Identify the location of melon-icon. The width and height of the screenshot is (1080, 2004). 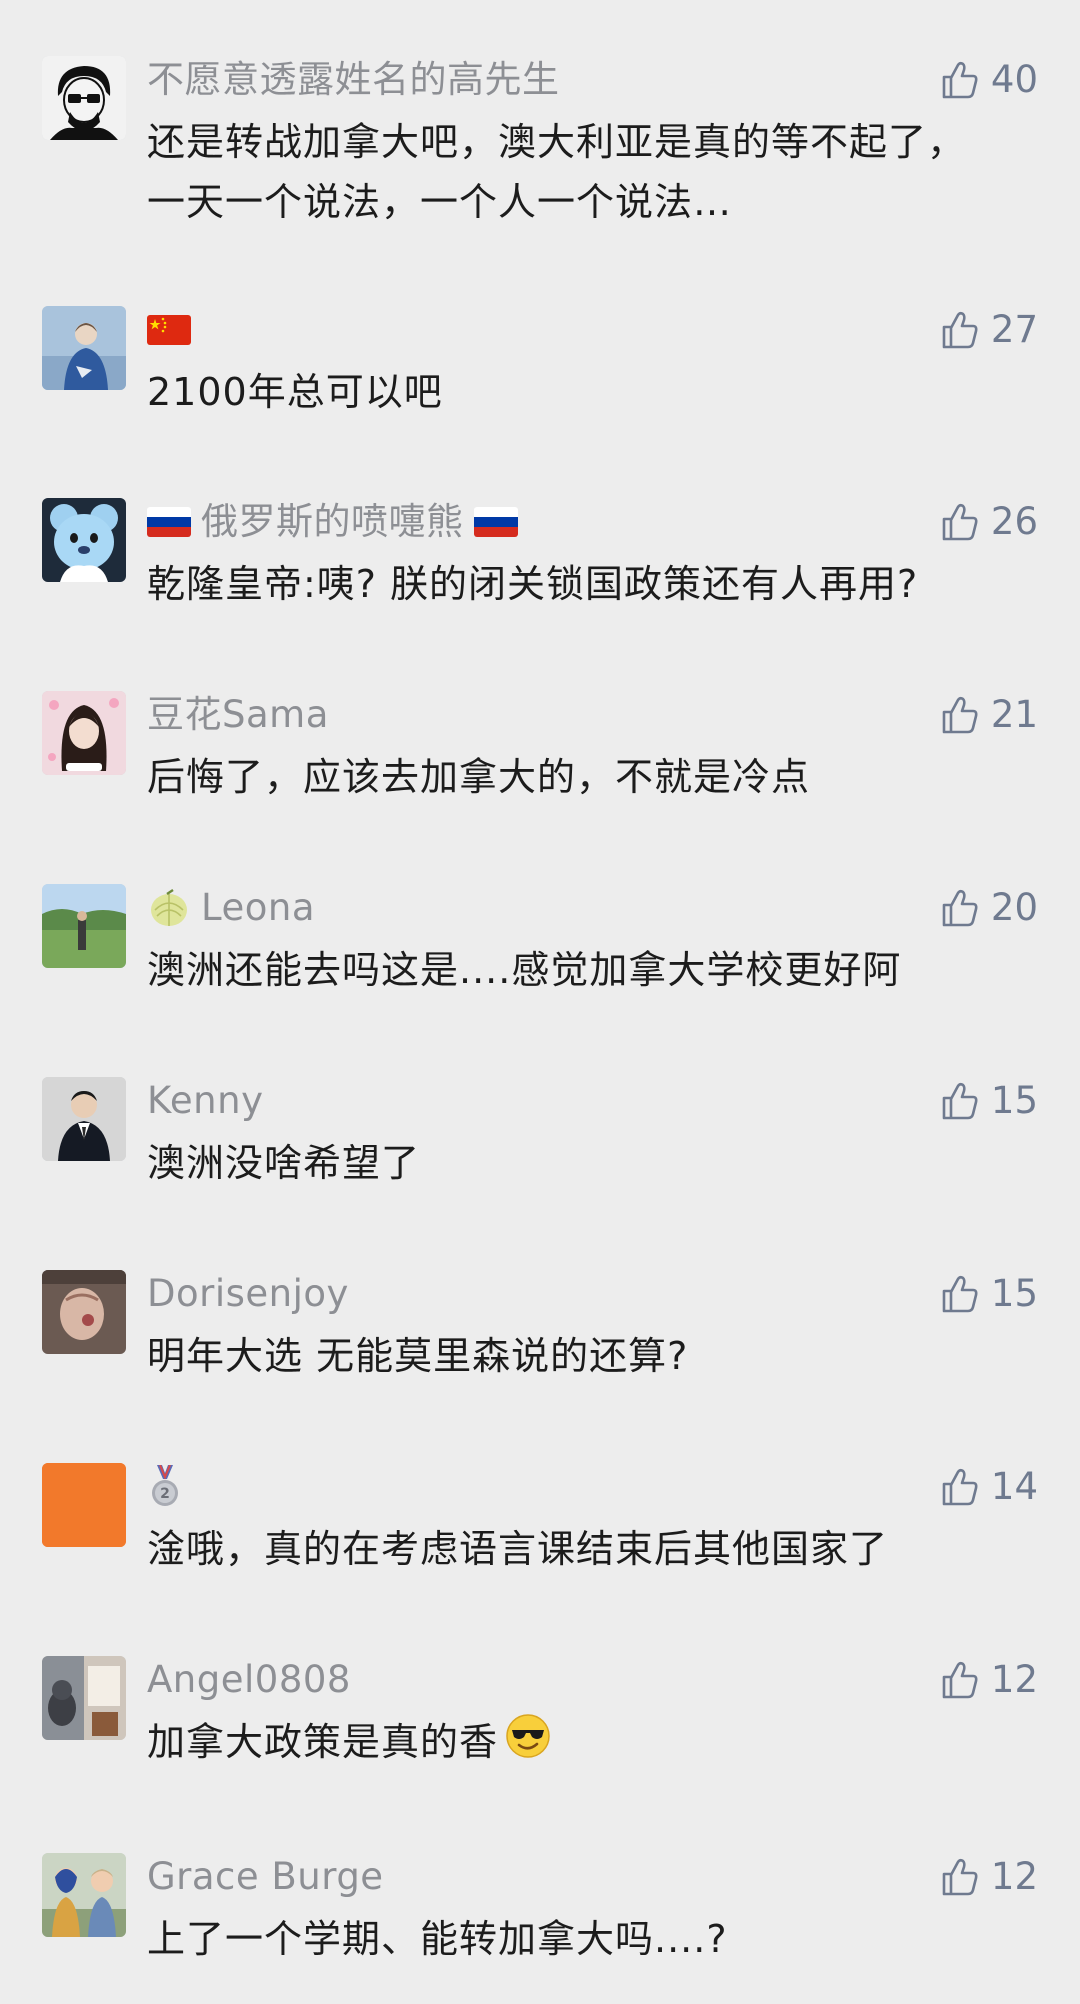
(169, 908).